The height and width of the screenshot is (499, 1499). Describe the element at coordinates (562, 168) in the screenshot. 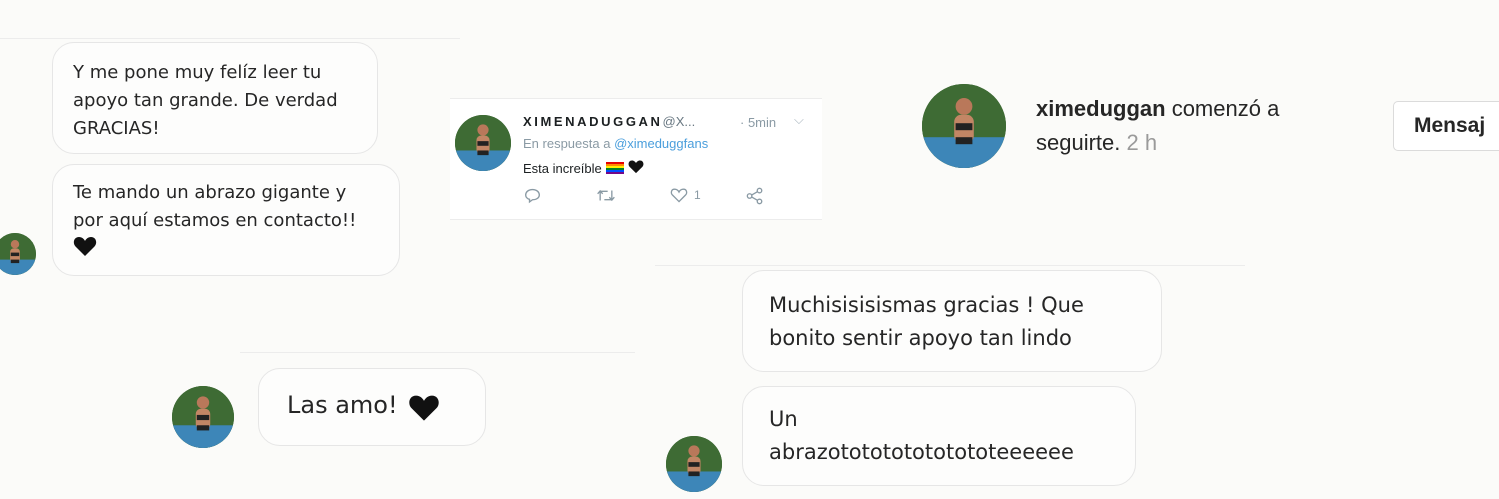

I see `tweet-text: Esta increíble` at that location.